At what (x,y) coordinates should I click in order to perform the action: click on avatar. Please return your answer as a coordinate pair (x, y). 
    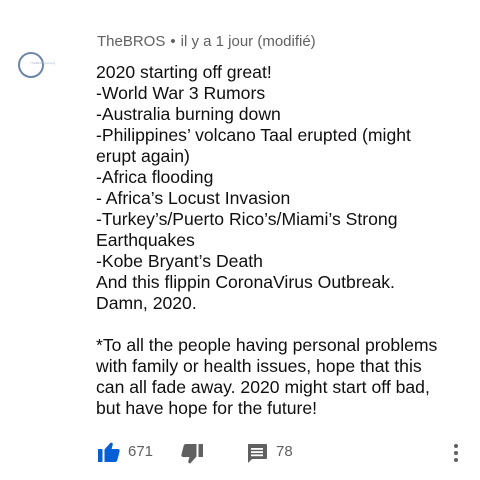
    Looking at the image, I should click on (31, 65).